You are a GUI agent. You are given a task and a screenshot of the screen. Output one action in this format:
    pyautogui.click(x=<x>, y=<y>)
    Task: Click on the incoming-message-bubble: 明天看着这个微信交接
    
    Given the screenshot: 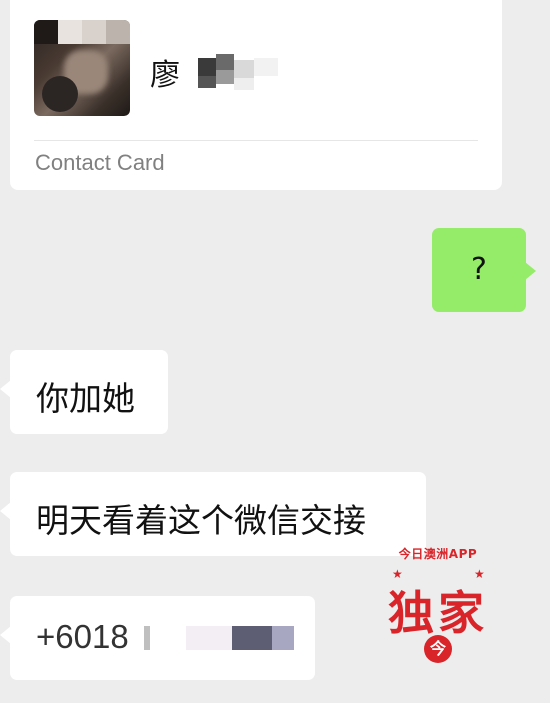 What is the action you would take?
    pyautogui.click(x=213, y=514)
    